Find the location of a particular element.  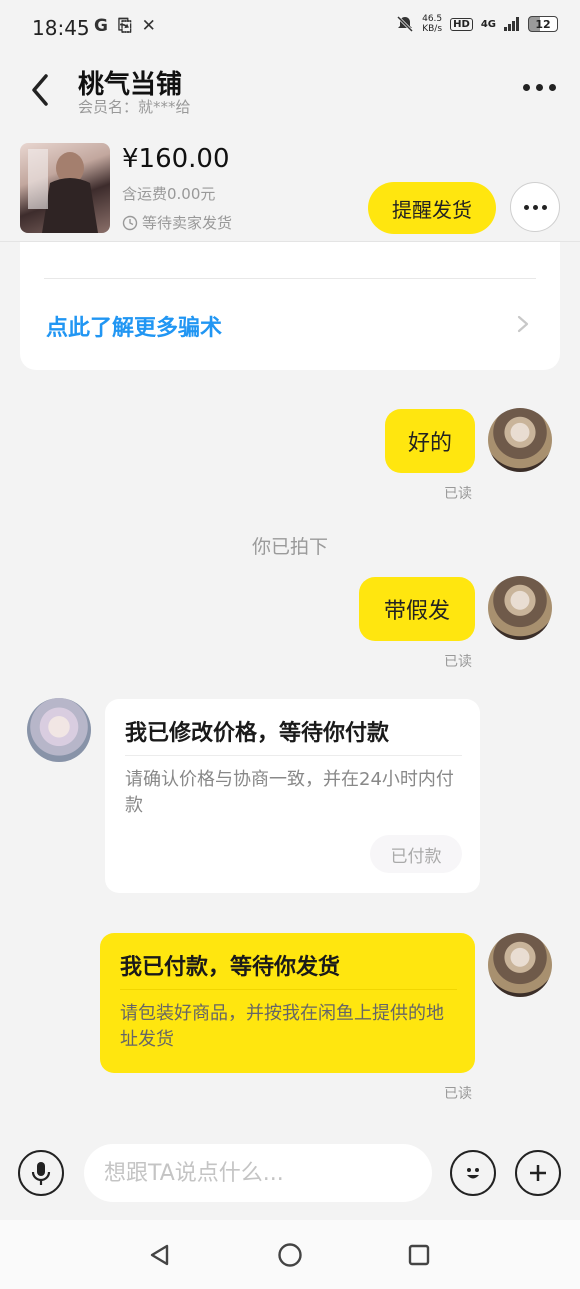

product-bar: ¥160.00 含运费0.00元 等待卖家发货 提醒发货 is located at coordinates (290, 186).